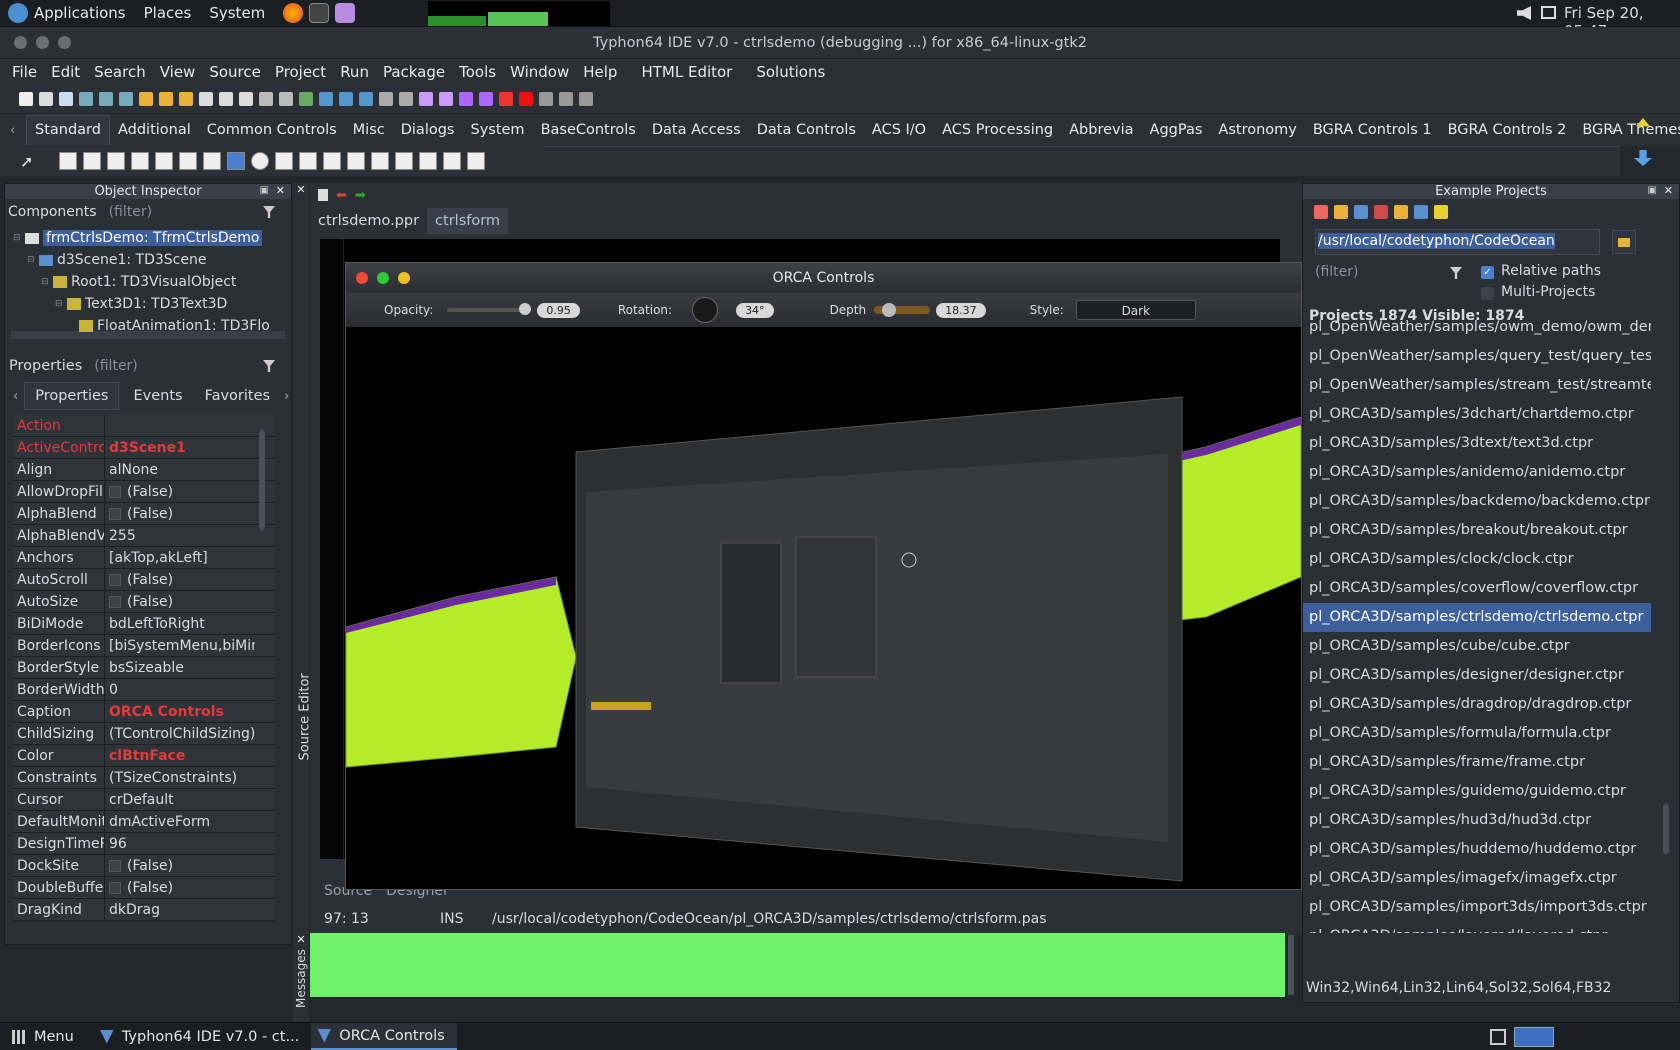 This screenshot has width=1680, height=1050. What do you see at coordinates (29, 161) in the screenshot?
I see `pointer-tool-icon: ➚` at bounding box center [29, 161].